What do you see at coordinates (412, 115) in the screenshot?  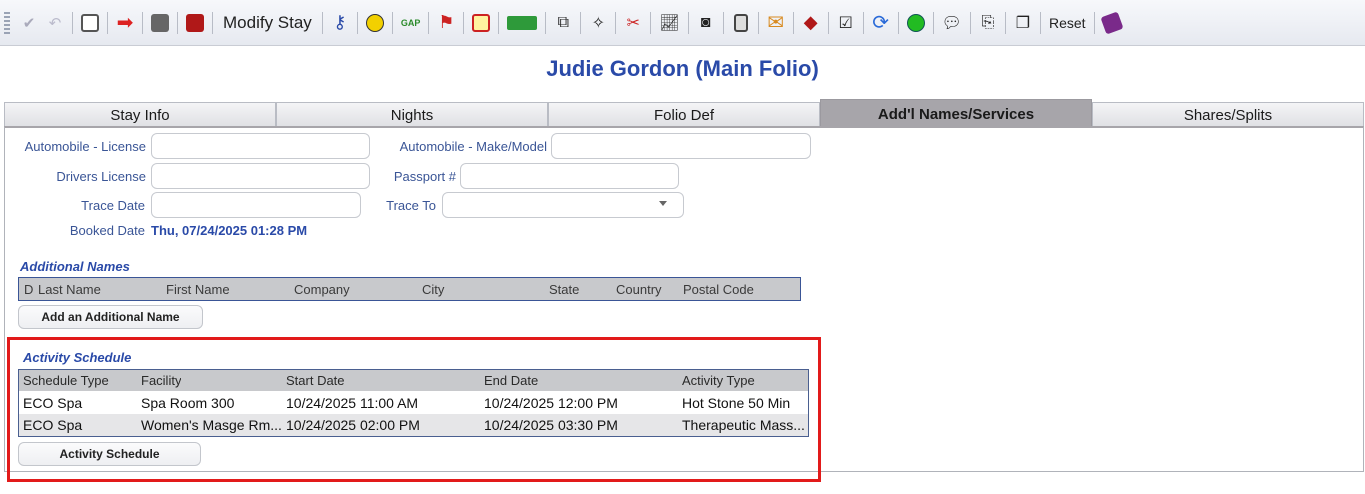 I see `tab-nights: Nights` at bounding box center [412, 115].